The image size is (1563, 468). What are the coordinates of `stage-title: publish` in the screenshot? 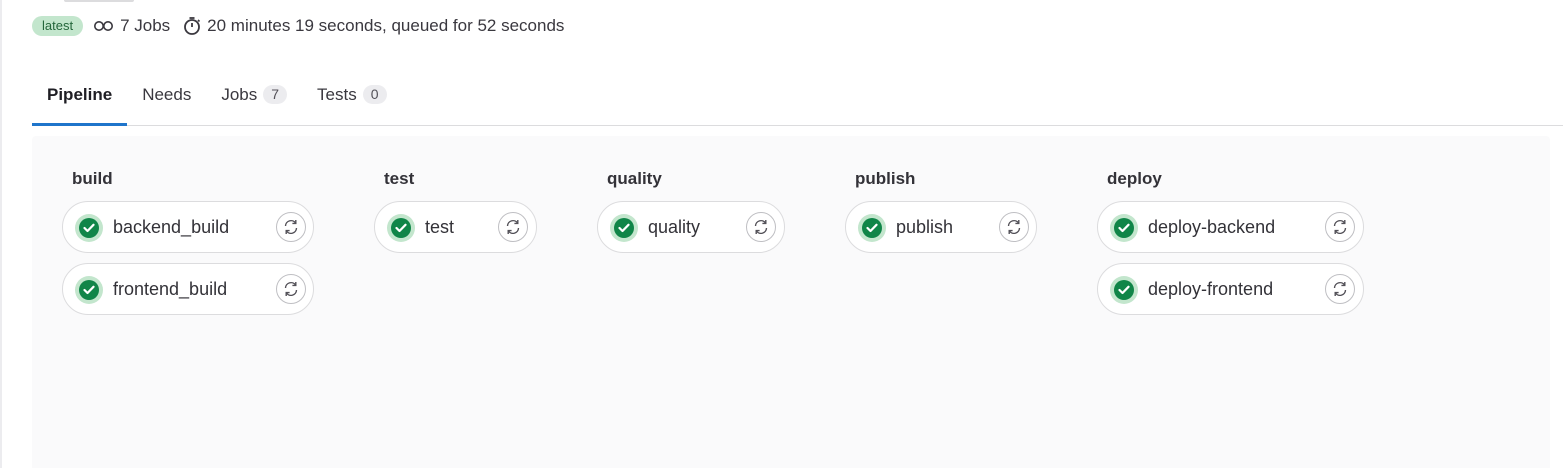 It's located at (885, 178).